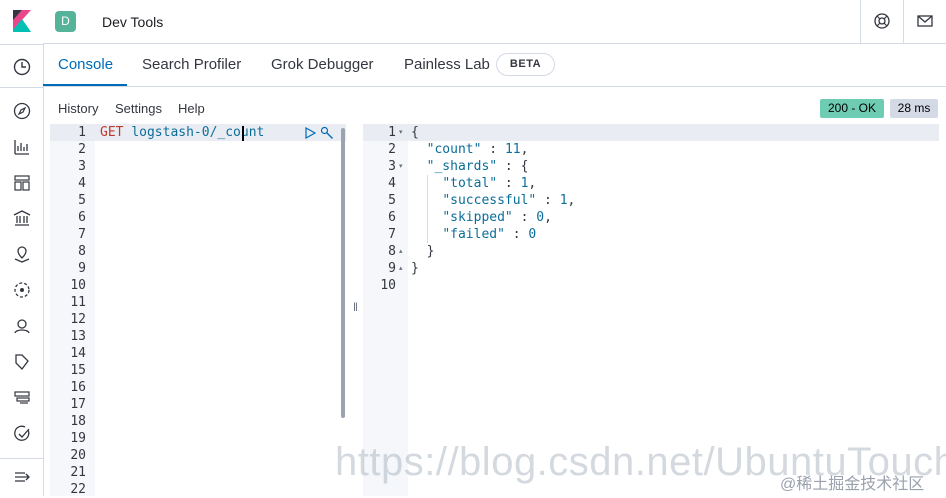 This screenshot has height=498, width=946. What do you see at coordinates (310, 133) in the screenshot?
I see `play-icon` at bounding box center [310, 133].